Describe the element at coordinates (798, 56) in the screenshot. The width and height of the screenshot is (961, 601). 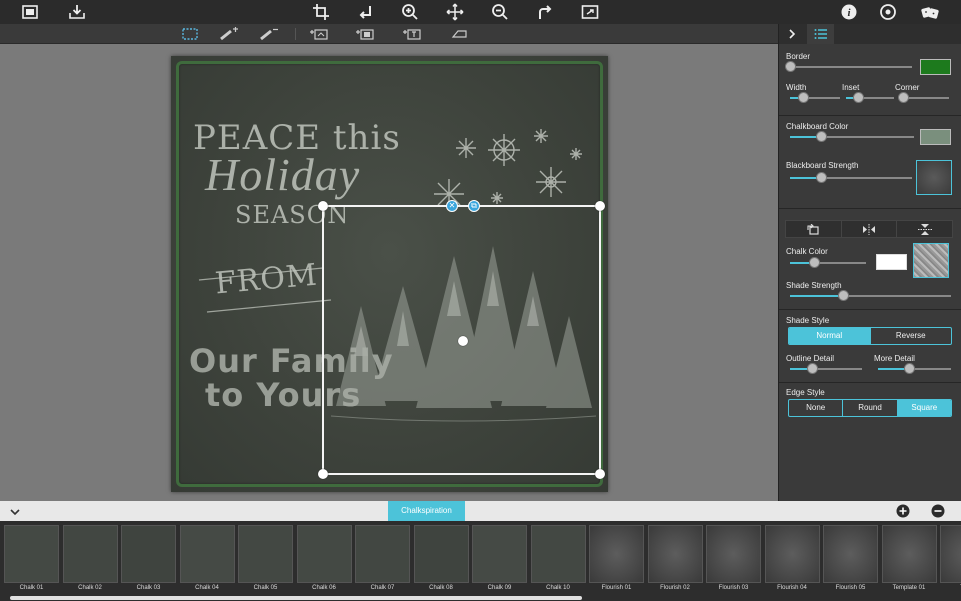
I see `border-label: Border` at that location.